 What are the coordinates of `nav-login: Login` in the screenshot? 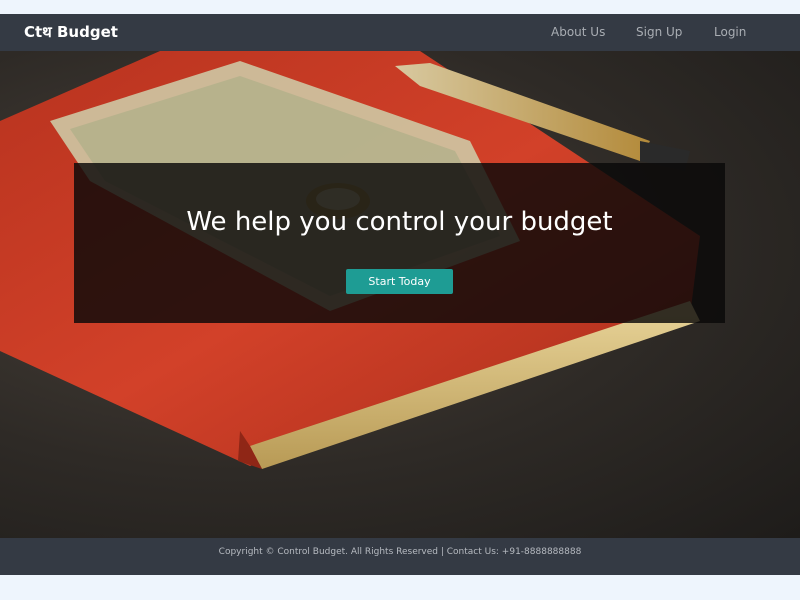 It's located at (730, 32).